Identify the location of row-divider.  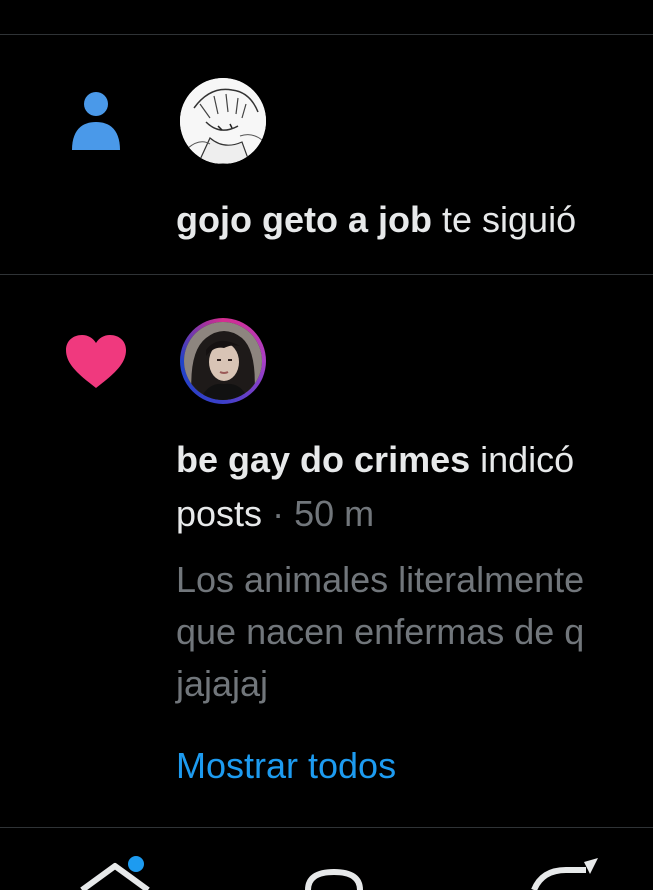
(326, 274).